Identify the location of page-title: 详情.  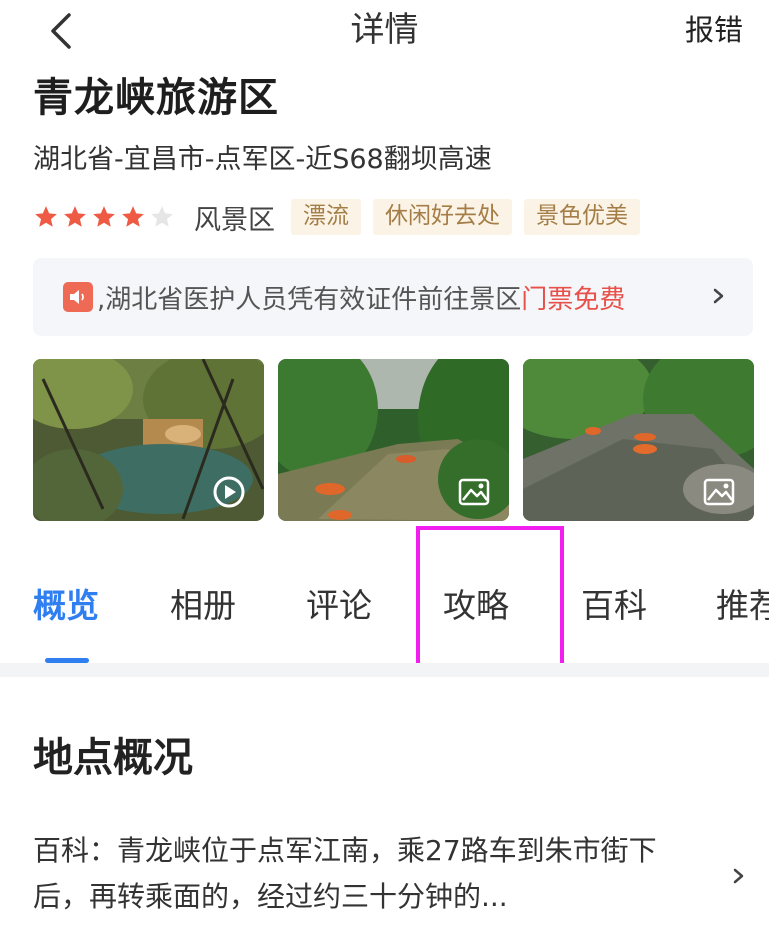
(384, 30).